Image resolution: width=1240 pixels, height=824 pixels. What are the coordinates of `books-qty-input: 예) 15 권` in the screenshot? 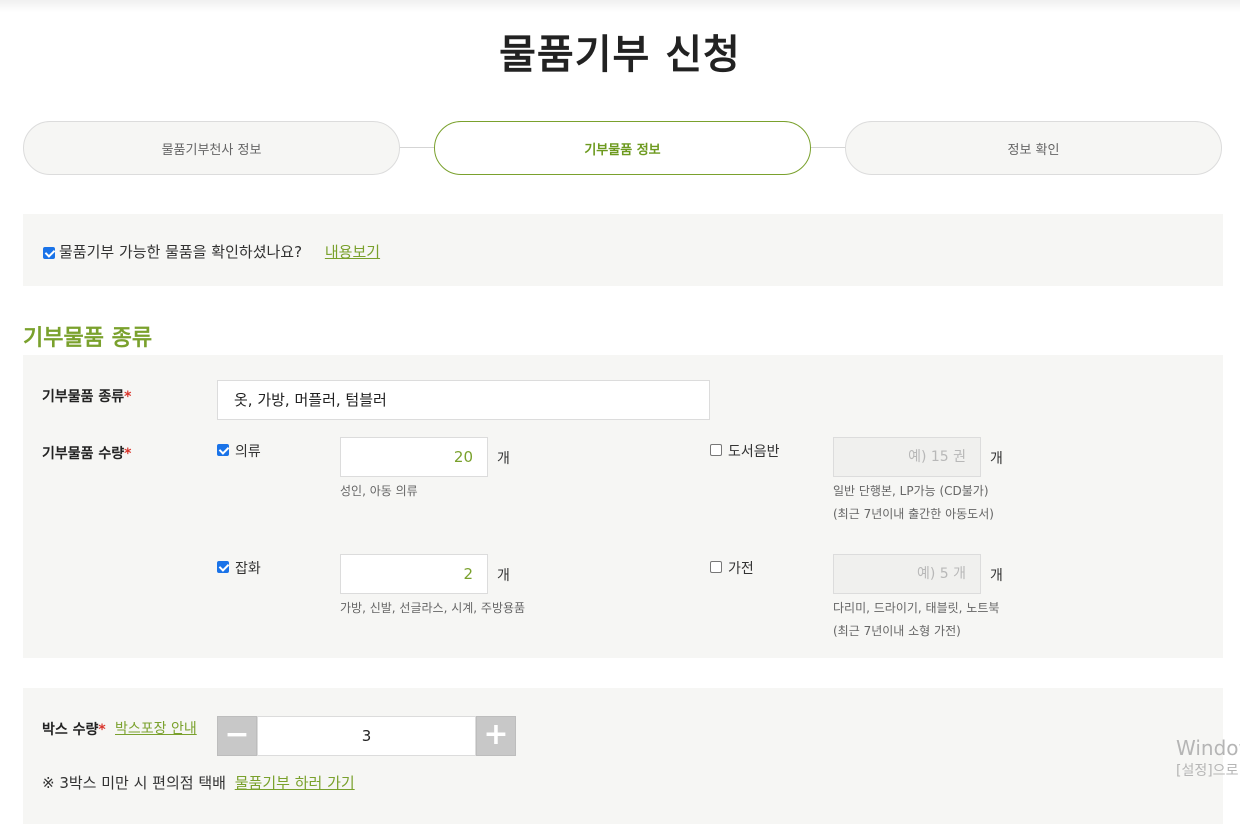 It's located at (907, 457).